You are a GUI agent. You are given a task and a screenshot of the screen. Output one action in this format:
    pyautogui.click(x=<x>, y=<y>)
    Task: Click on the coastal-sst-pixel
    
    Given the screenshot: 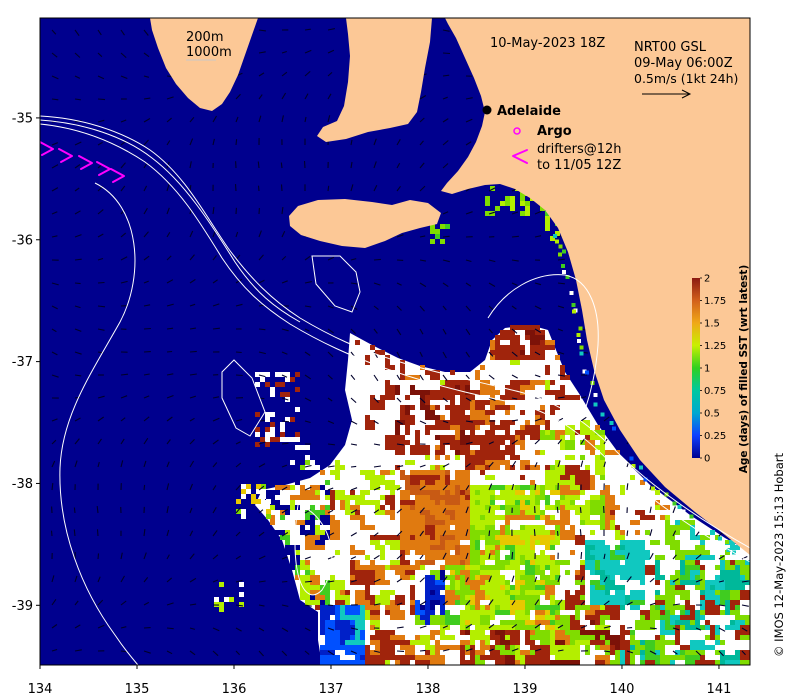 What is the action you would take?
    pyautogui.click(x=564, y=251)
    